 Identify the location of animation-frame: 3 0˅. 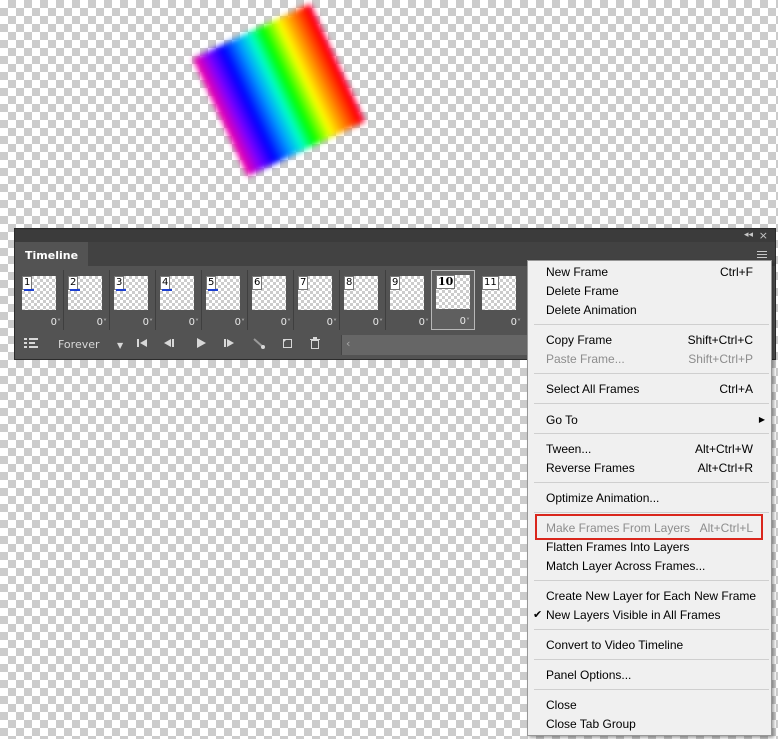
(133, 300).